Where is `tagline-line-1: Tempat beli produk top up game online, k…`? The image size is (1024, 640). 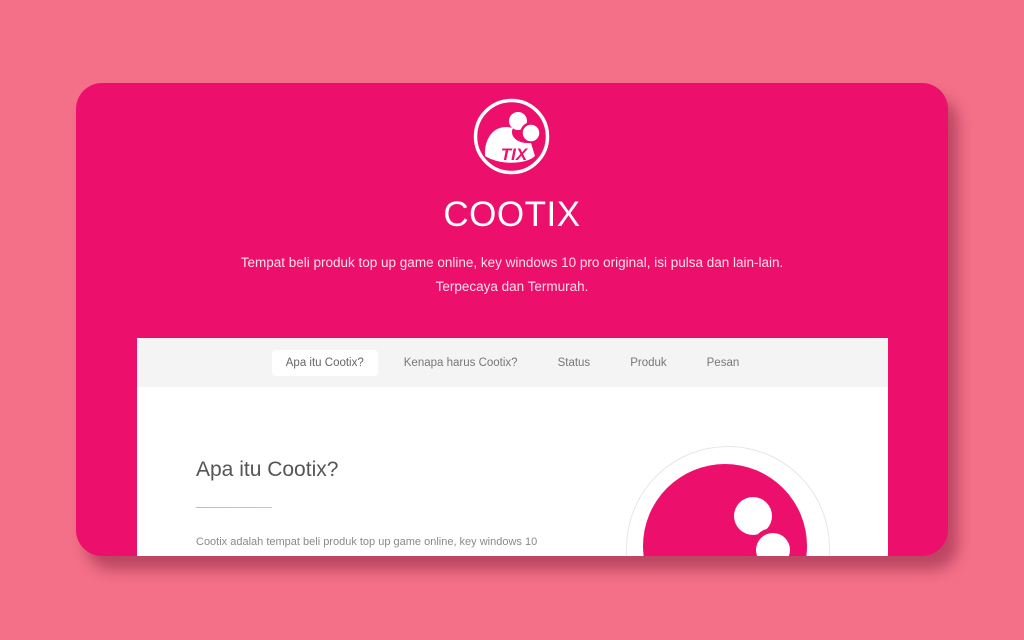 tagline-line-1: Tempat beli produk top up game online, k… is located at coordinates (512, 262).